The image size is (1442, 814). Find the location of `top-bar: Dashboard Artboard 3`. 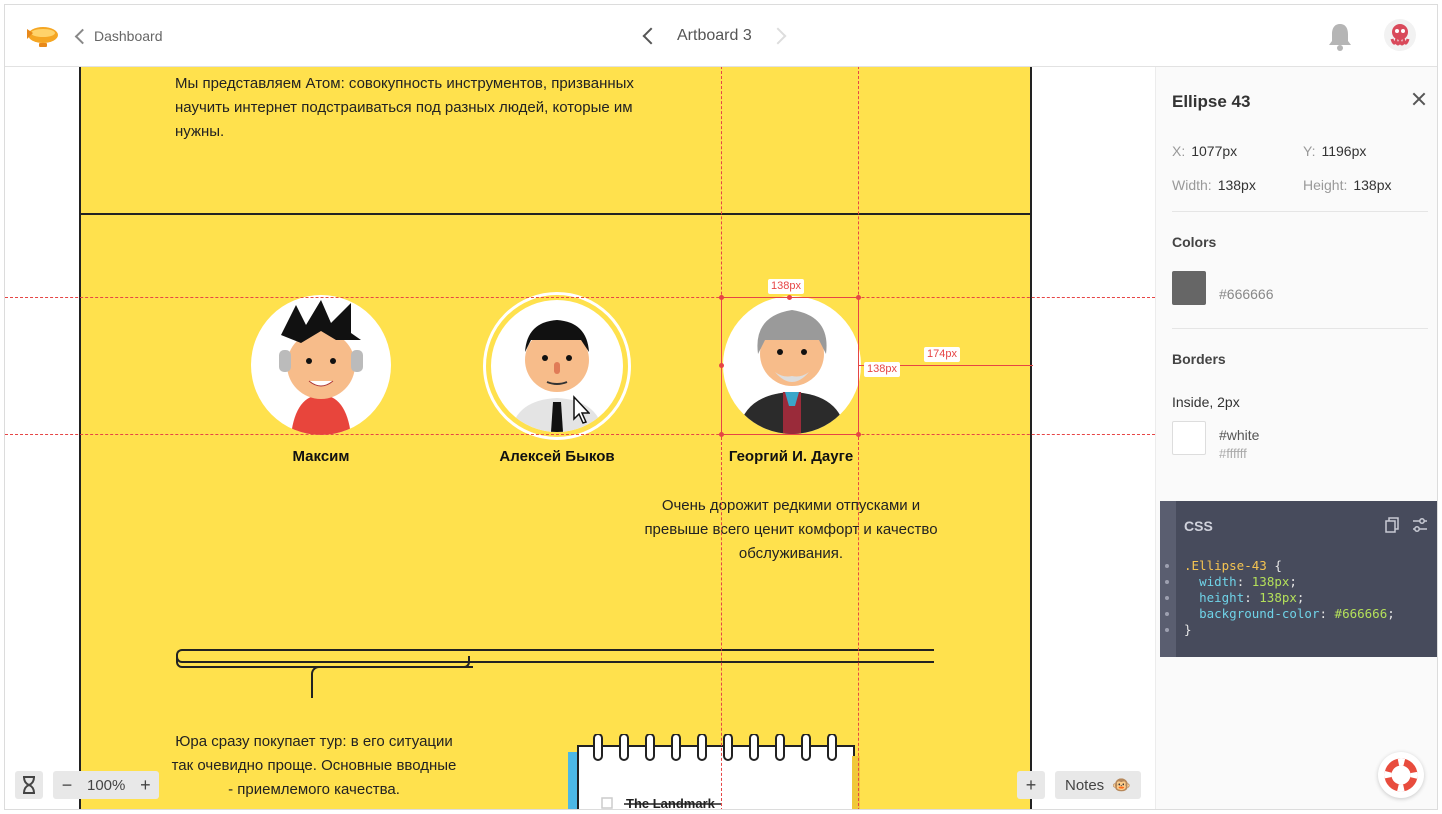

top-bar: Dashboard Artboard 3 is located at coordinates (721, 36).